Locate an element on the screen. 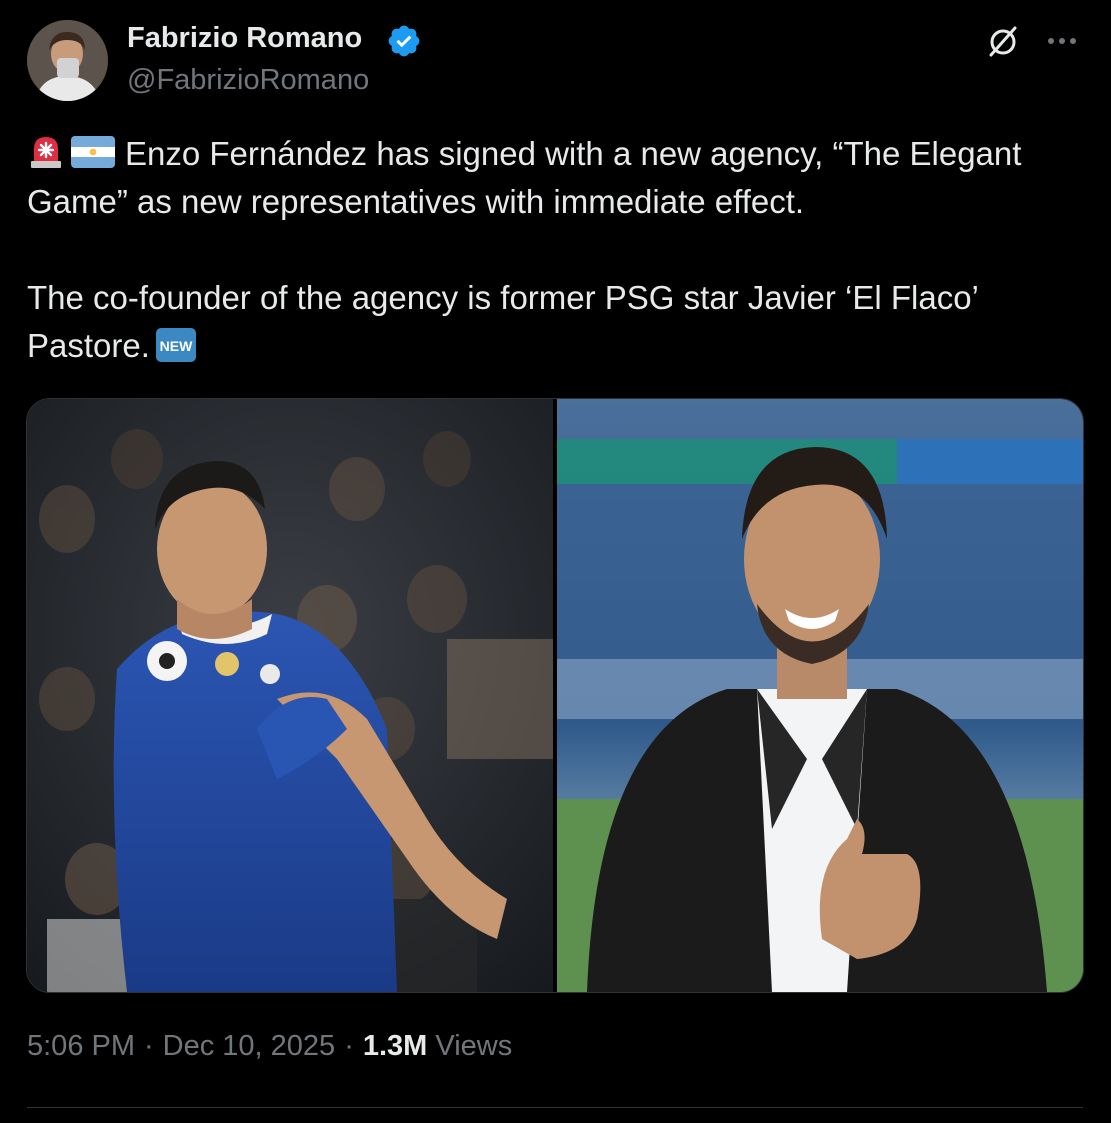 The width and height of the screenshot is (1111, 1123). new-button-icon: NEW is located at coordinates (175, 345).